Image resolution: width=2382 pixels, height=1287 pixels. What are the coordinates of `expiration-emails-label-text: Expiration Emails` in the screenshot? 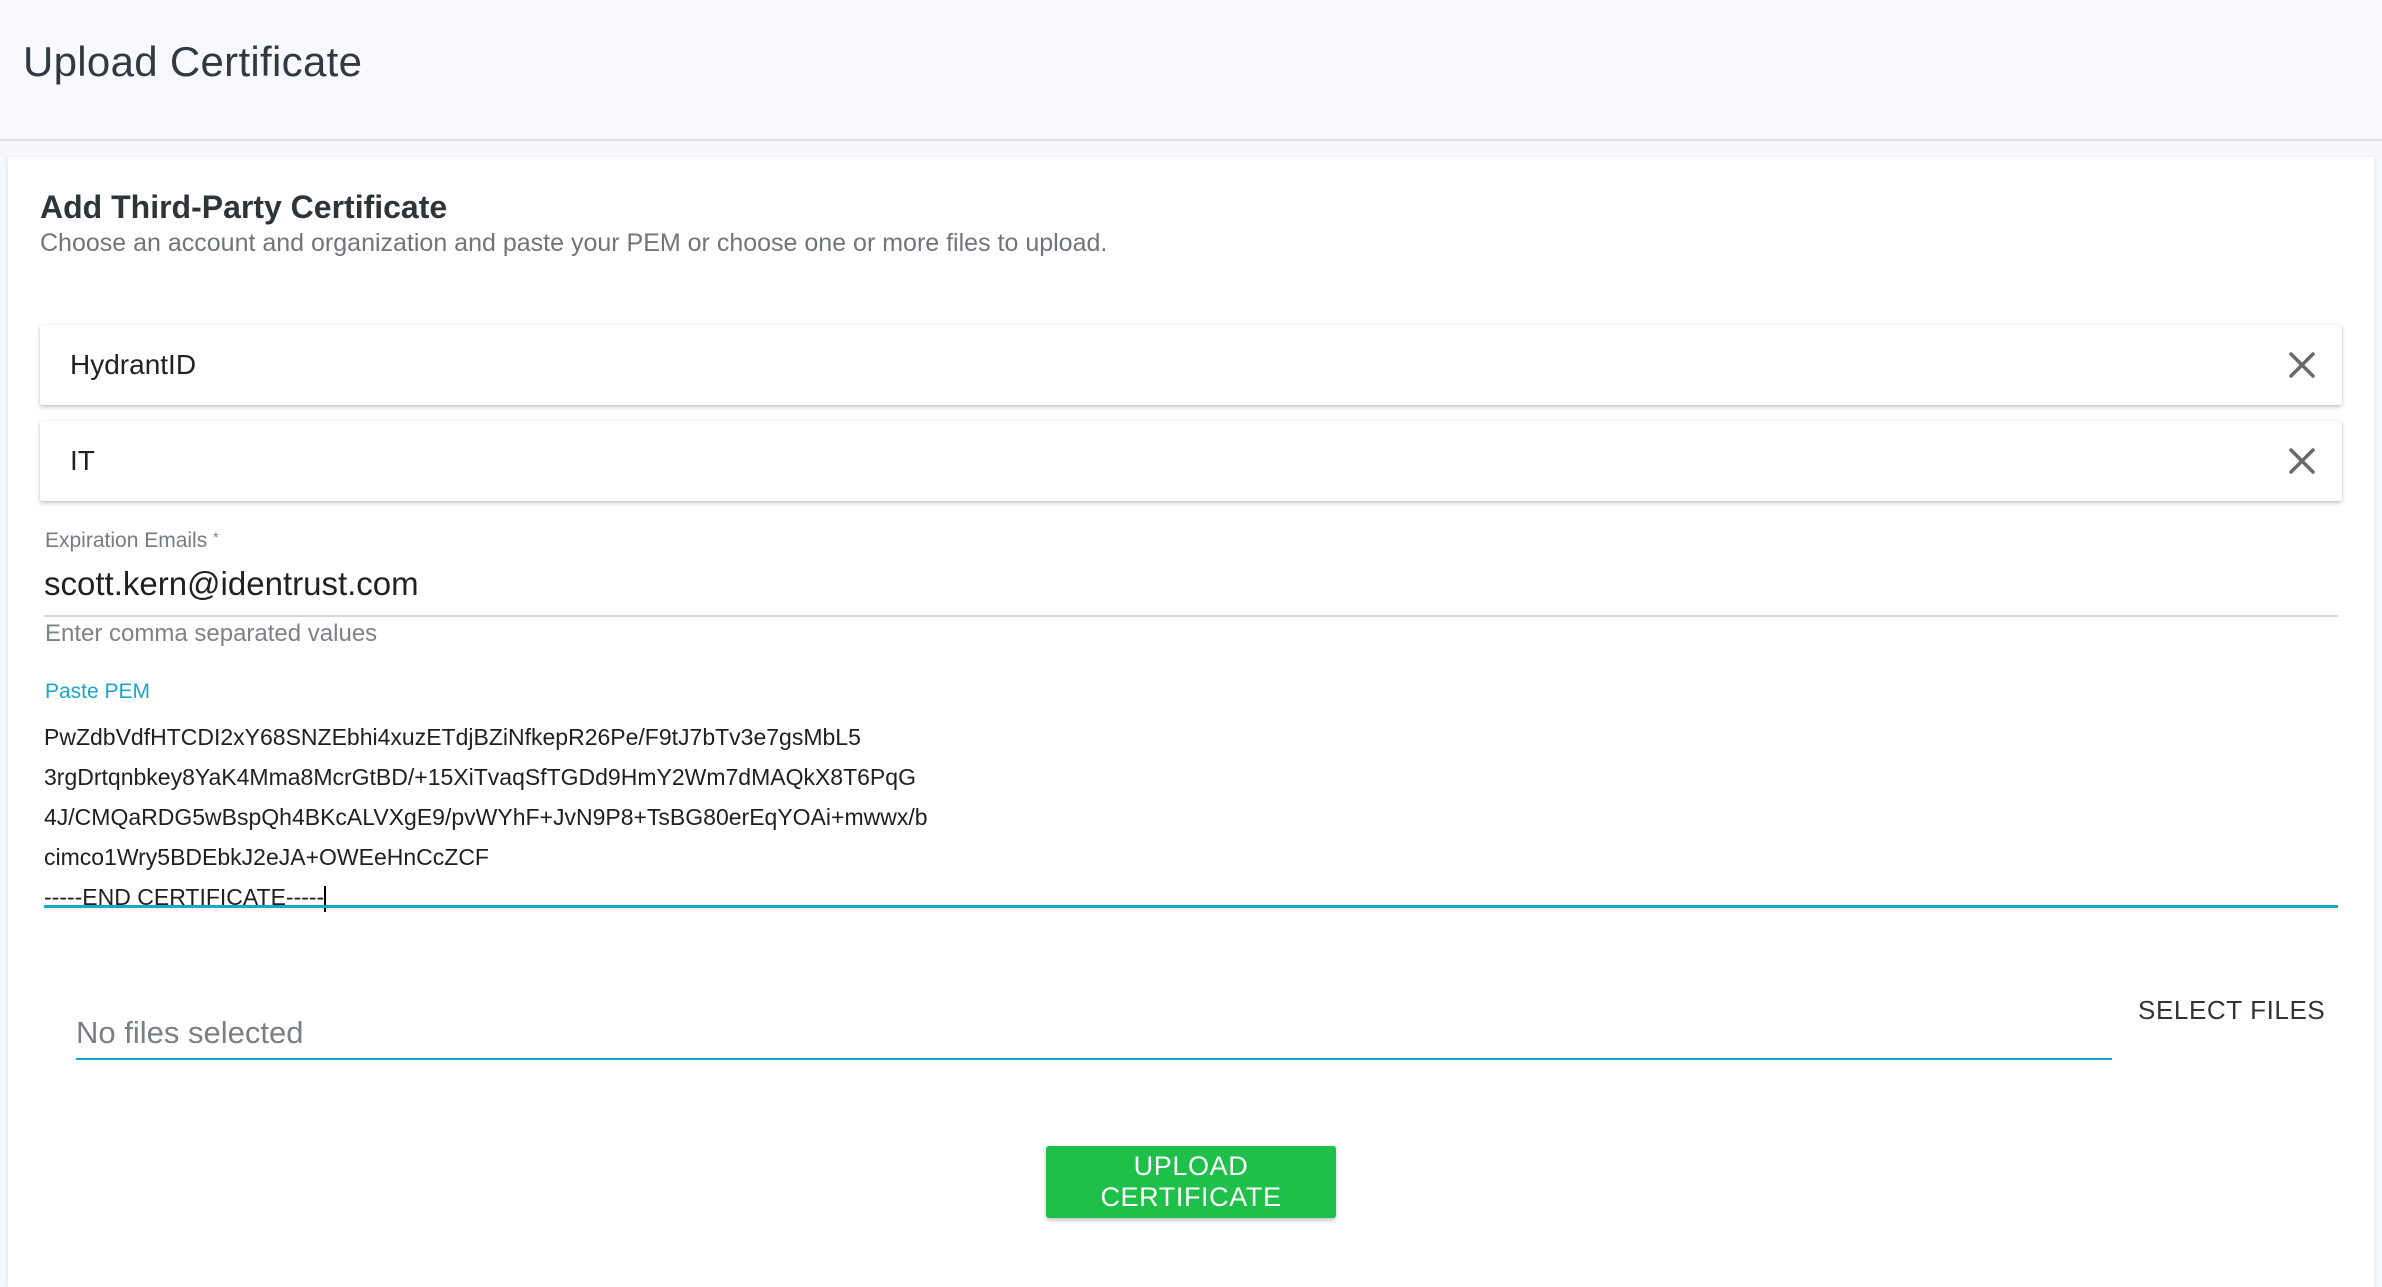 It's located at (126, 540).